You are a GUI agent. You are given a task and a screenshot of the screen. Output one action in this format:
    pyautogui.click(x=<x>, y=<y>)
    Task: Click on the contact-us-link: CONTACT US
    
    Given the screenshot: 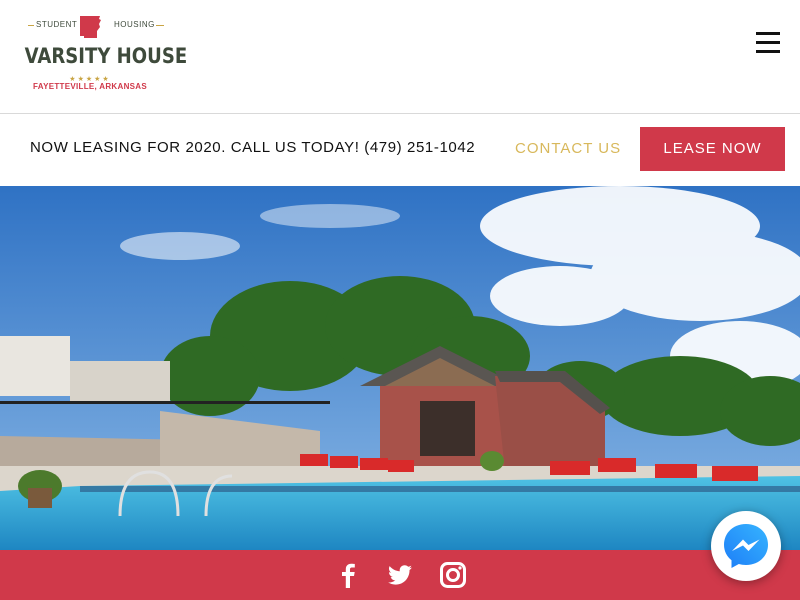 What is the action you would take?
    pyautogui.click(x=568, y=148)
    